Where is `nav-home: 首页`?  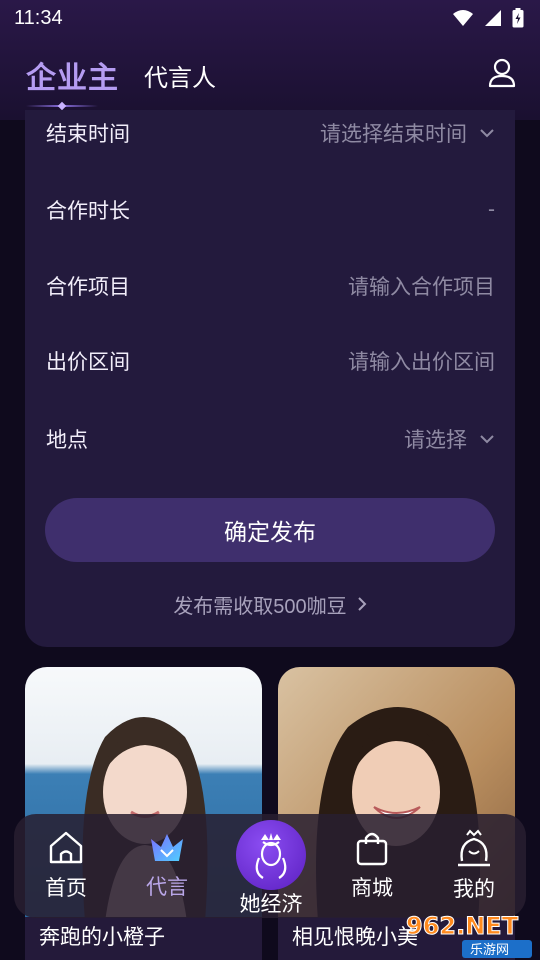 nav-home: 首页 is located at coordinates (66, 866).